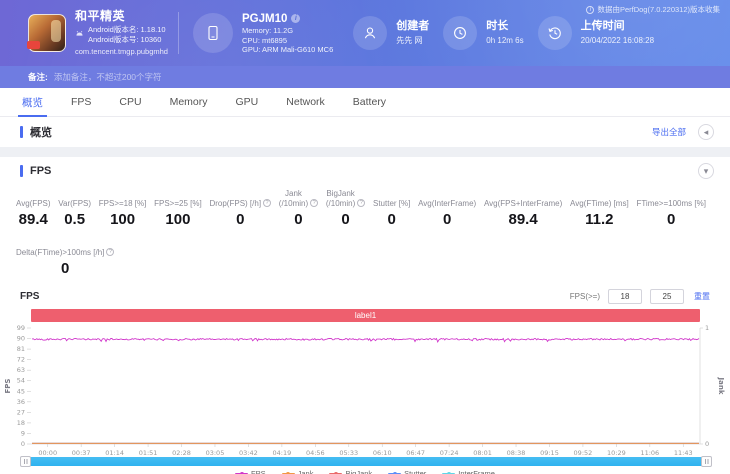 The height and width of the screenshot is (474, 730). I want to click on stat-label: Var(FPS), so click(75, 203).